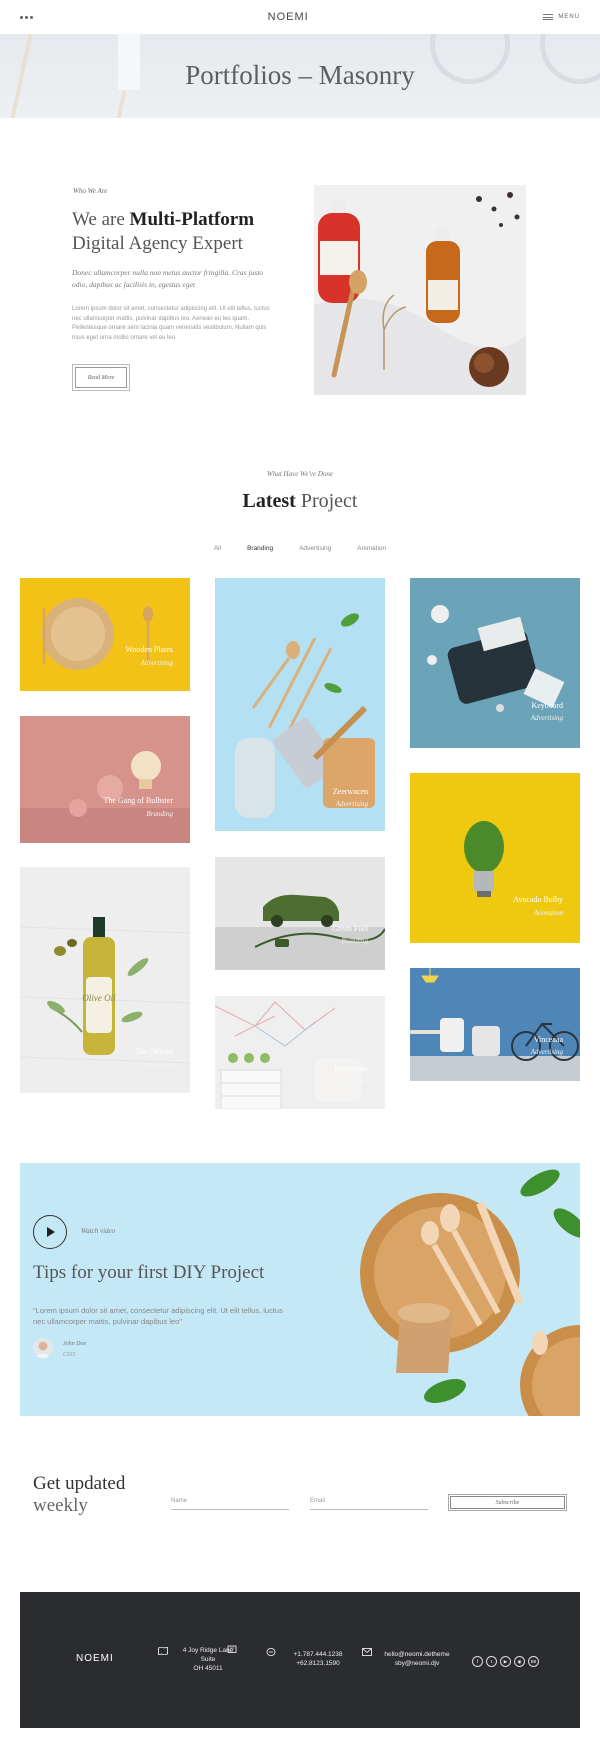 This screenshot has width=600, height=1741. I want to click on address-line3: OH 45011, so click(208, 1668).